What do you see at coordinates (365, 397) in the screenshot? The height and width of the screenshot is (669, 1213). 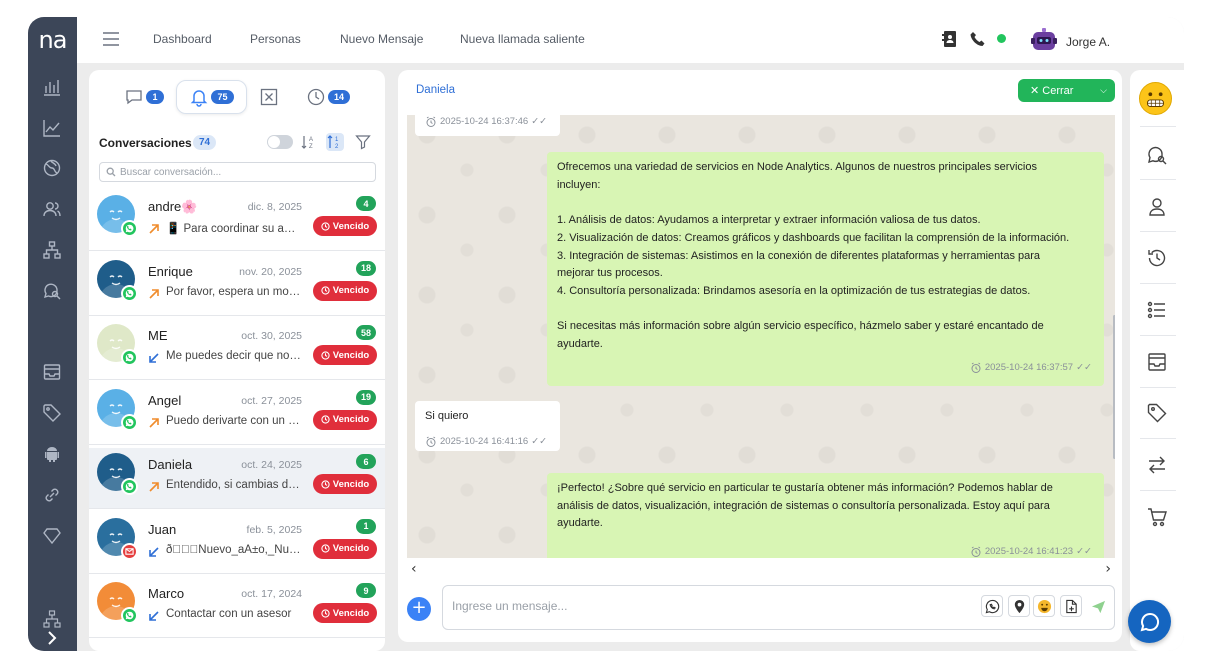 I see `unread-count-badge: 19` at bounding box center [365, 397].